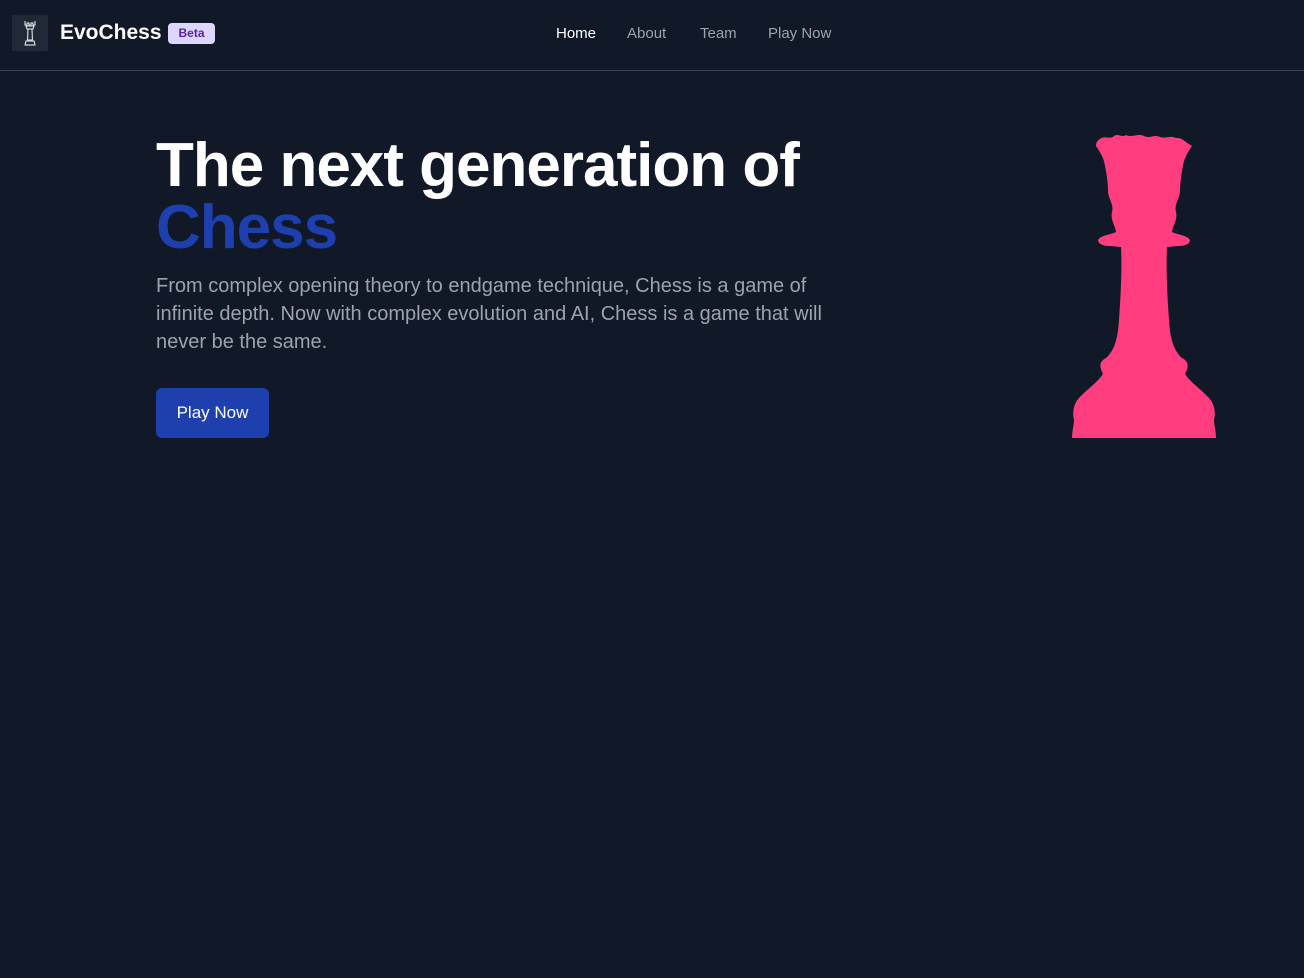 The height and width of the screenshot is (978, 1304). Describe the element at coordinates (212, 413) in the screenshot. I see `play-now-button: Play Now` at that location.